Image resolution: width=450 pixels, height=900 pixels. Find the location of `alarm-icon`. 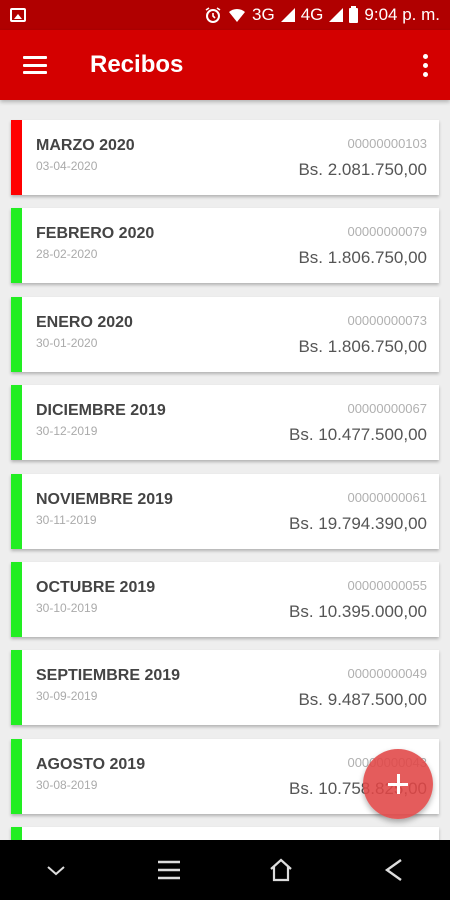

alarm-icon is located at coordinates (213, 15).